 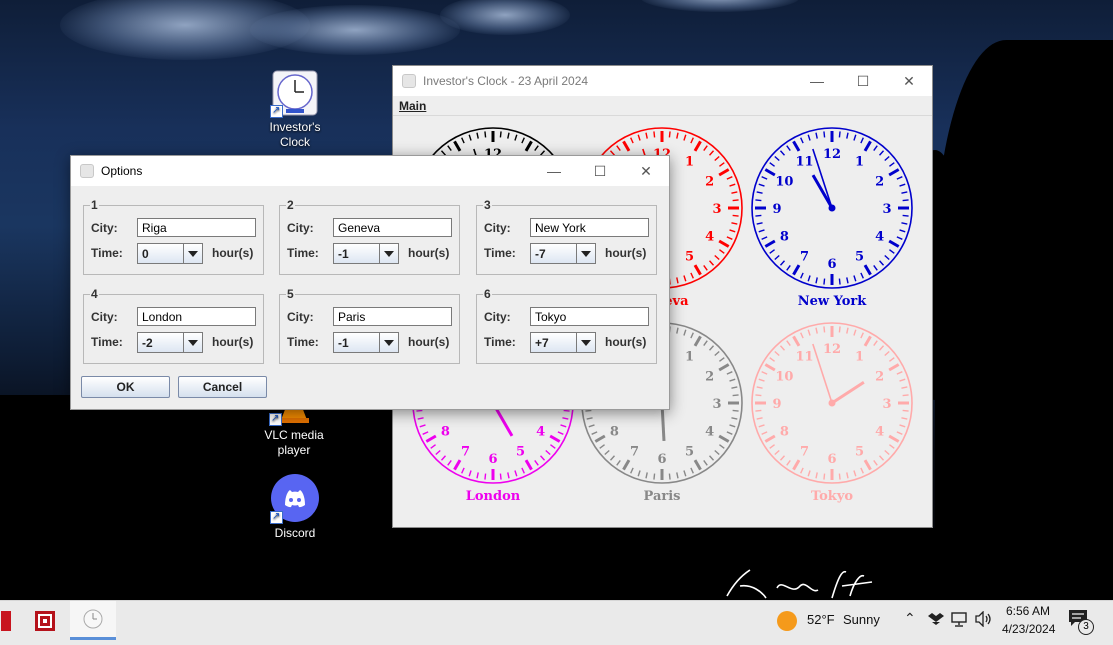 What do you see at coordinates (1028, 629) in the screenshot?
I see `clock-date: 4/23/2024` at bounding box center [1028, 629].